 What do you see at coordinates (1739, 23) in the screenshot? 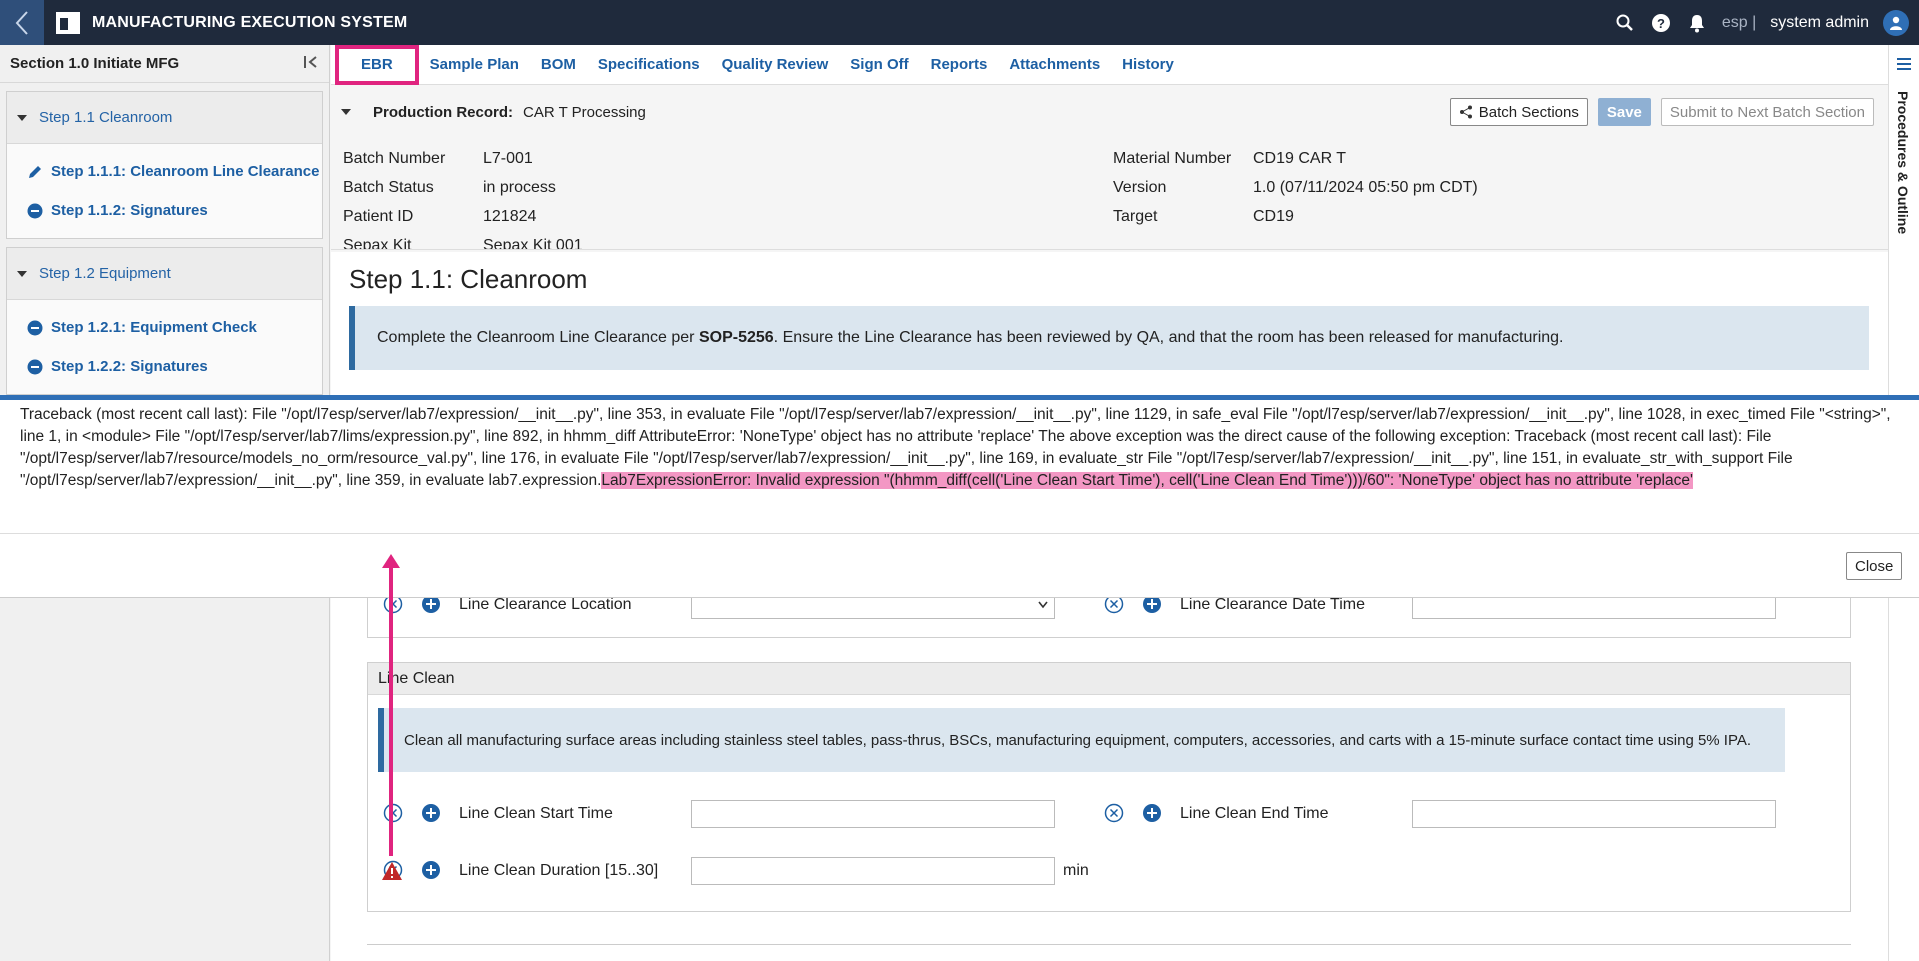
I see `language-selector: esp |` at bounding box center [1739, 23].